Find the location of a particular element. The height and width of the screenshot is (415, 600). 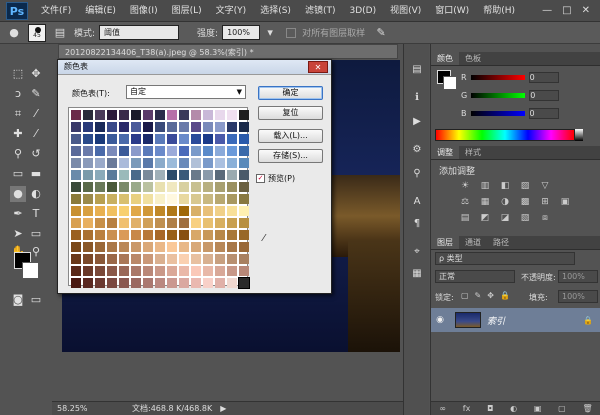

brush-panel-icon: ▤ is located at coordinates (60, 33).